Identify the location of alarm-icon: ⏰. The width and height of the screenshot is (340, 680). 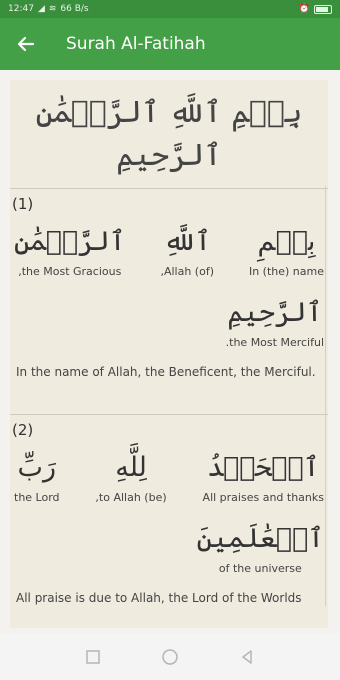
(304, 9).